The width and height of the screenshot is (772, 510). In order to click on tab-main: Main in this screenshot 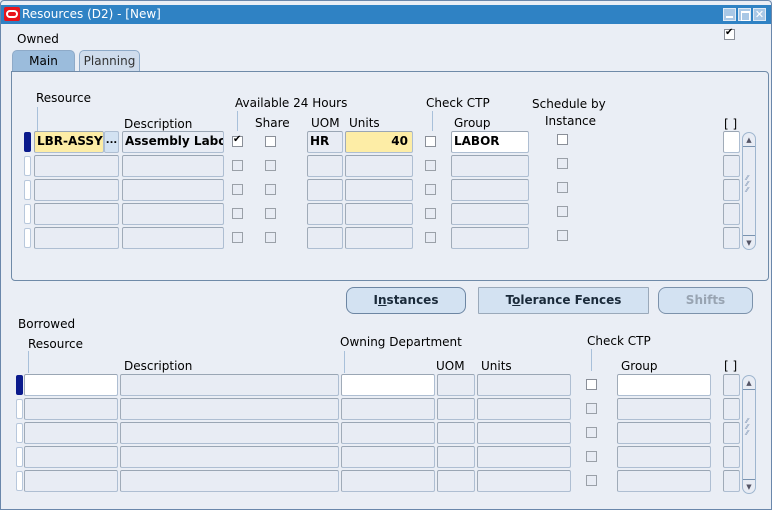, I will do `click(43, 61)`.